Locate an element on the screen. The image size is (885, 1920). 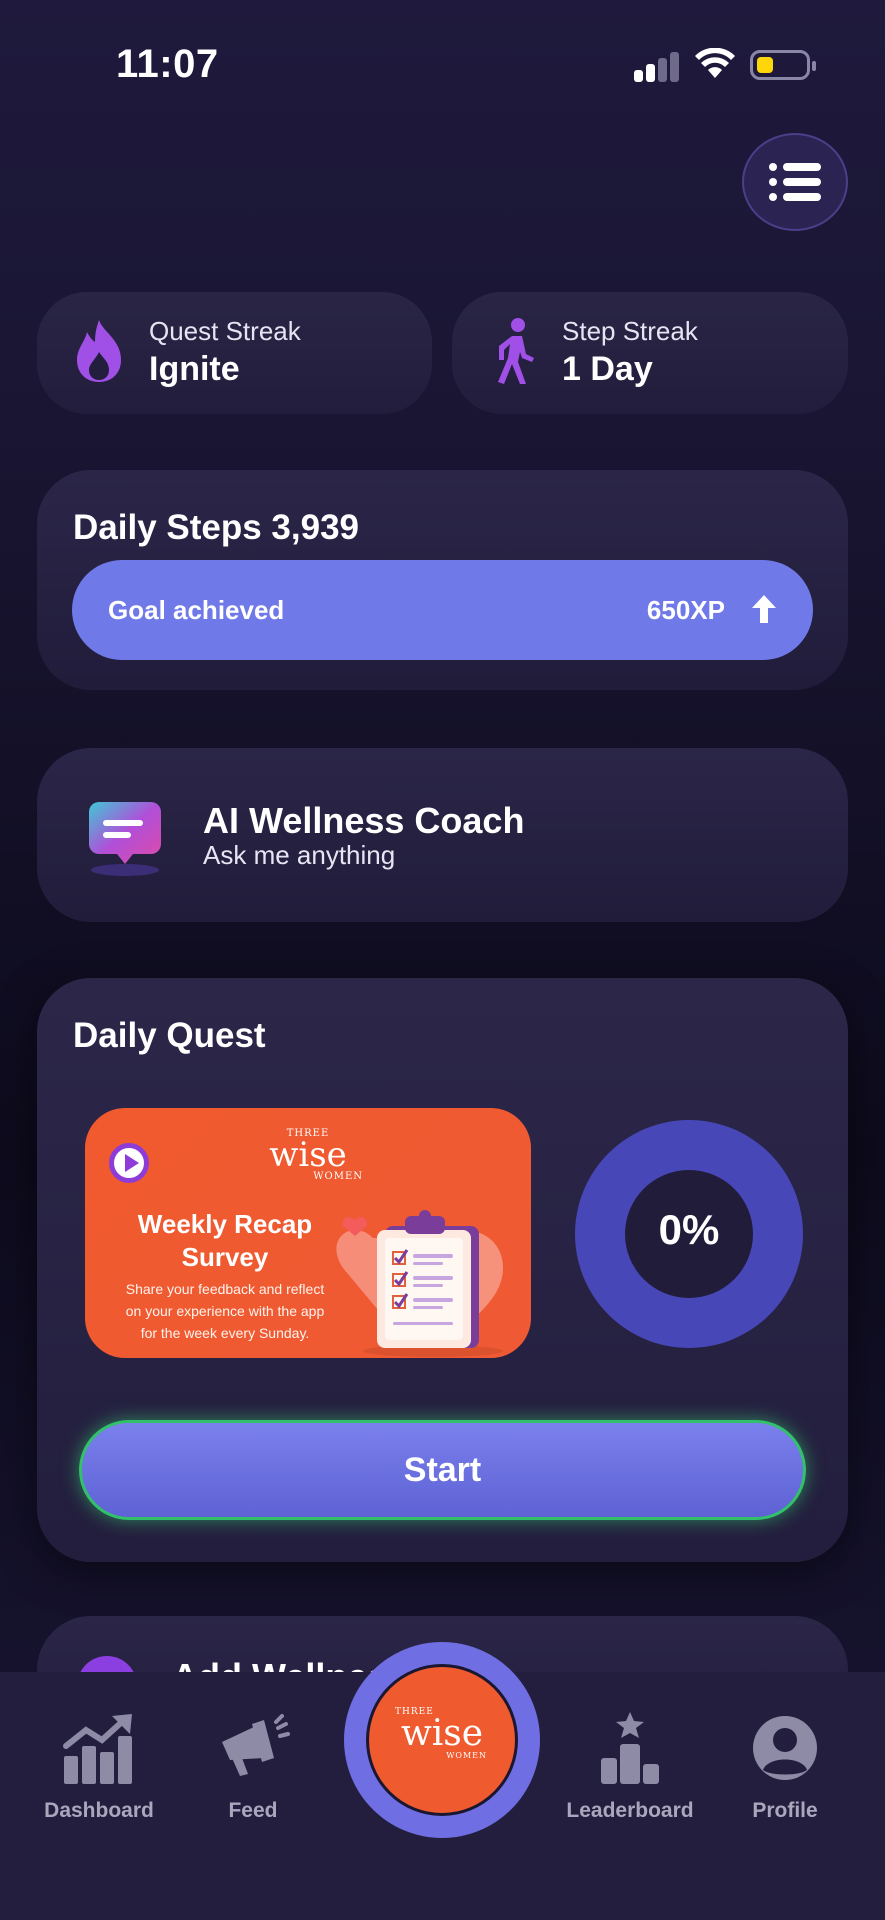
status-bar: 11:07 is located at coordinates (442, 65).